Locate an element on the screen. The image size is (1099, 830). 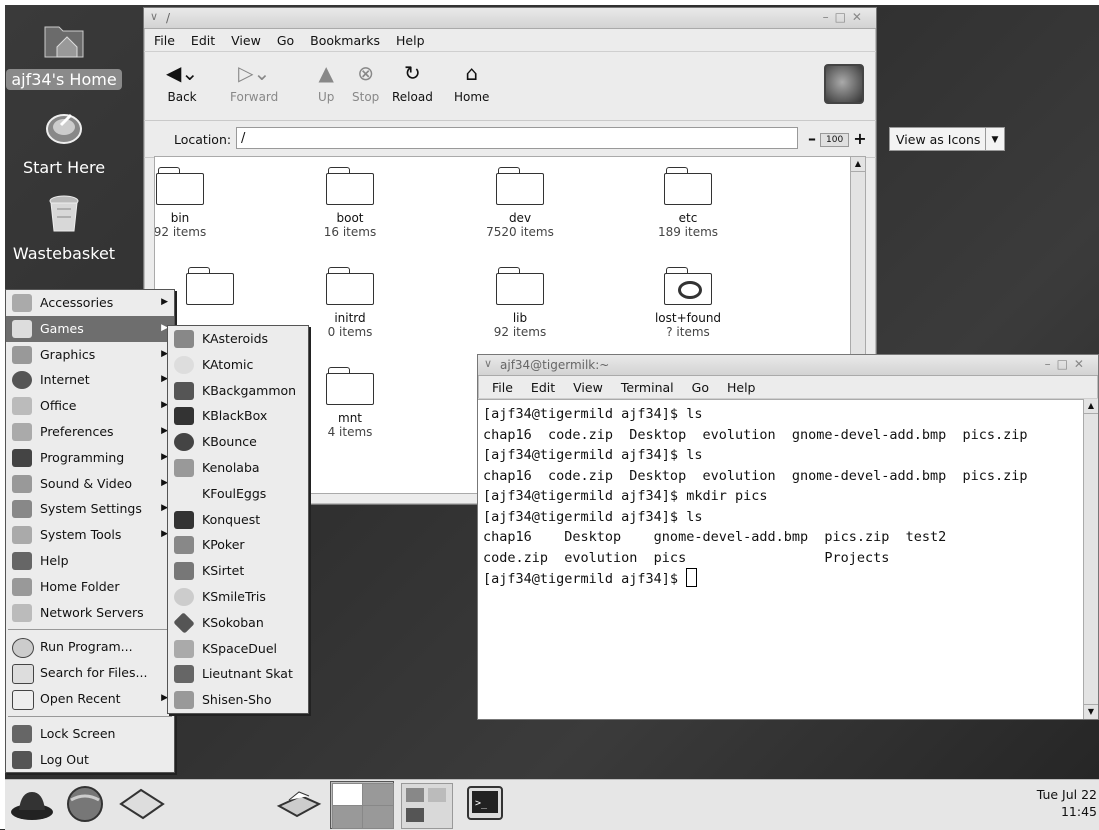
menu-item-home-folder: Home Folder is located at coordinates (90, 587).